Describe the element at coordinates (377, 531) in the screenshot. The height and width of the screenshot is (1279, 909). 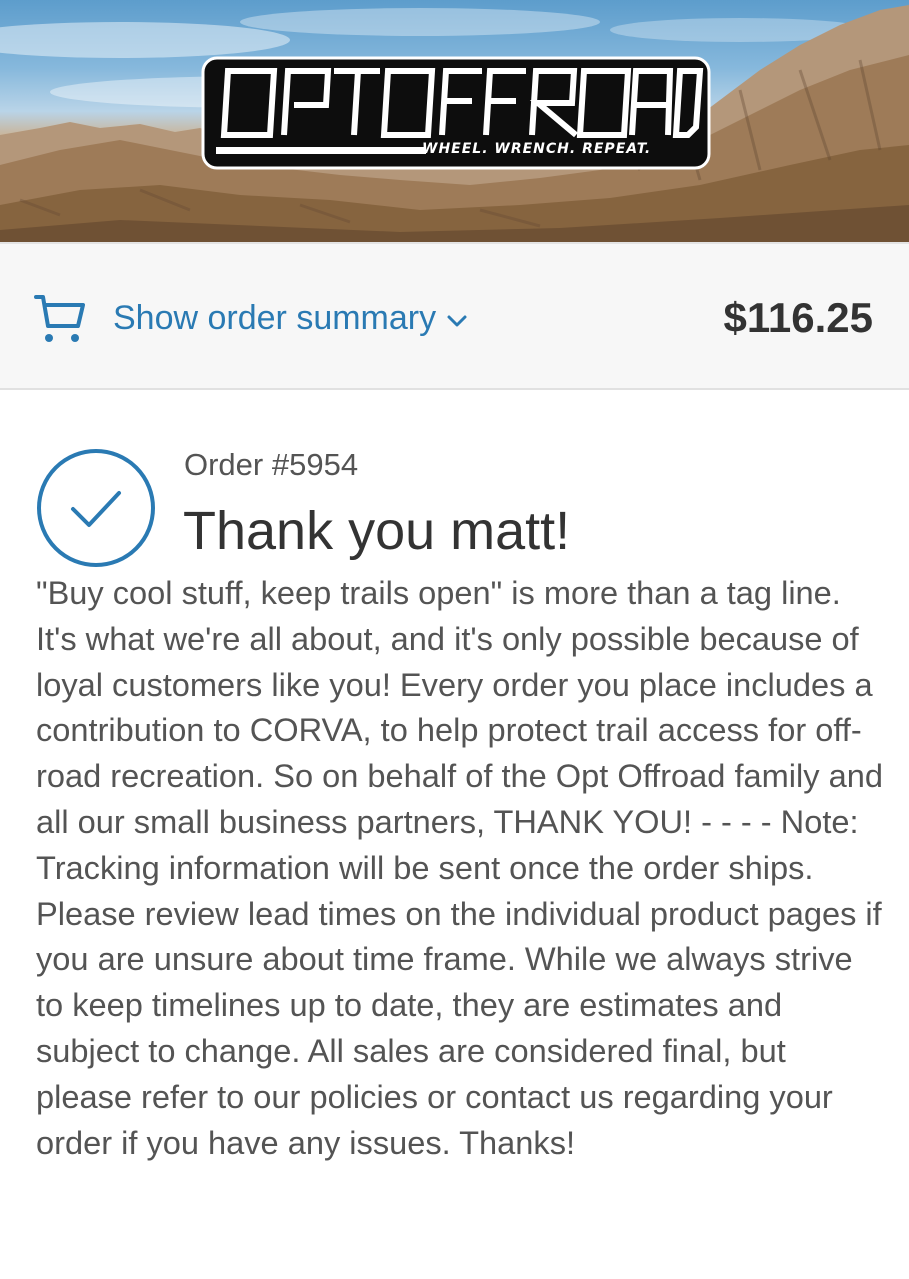
I see `page-title: Thank you matt!` at that location.